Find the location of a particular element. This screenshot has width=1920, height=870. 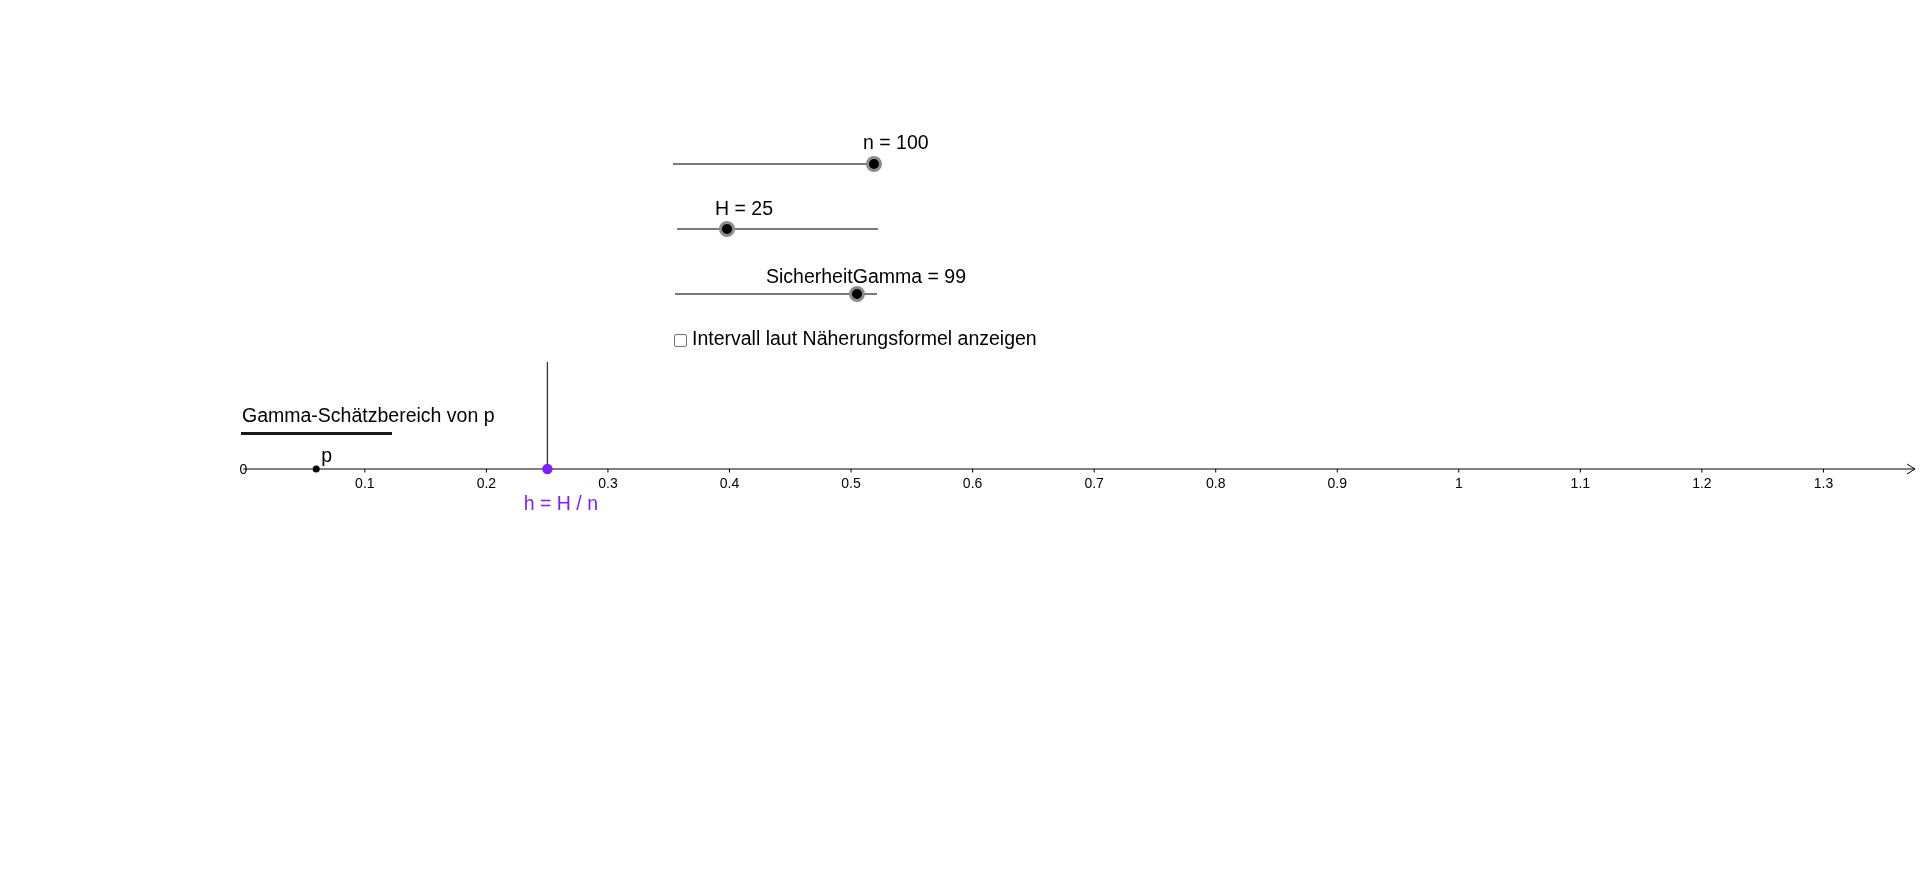

tick-label: 1.1 is located at coordinates (1580, 483).